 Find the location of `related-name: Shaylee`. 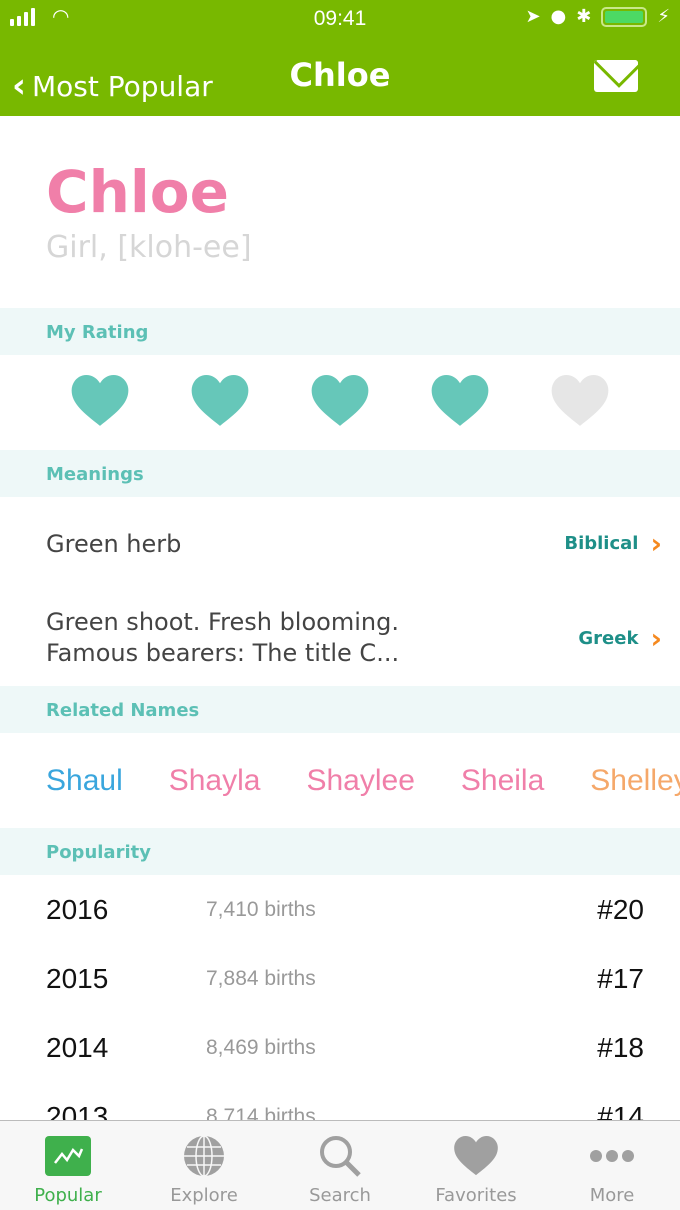

related-name: Shaylee is located at coordinates (360, 781).